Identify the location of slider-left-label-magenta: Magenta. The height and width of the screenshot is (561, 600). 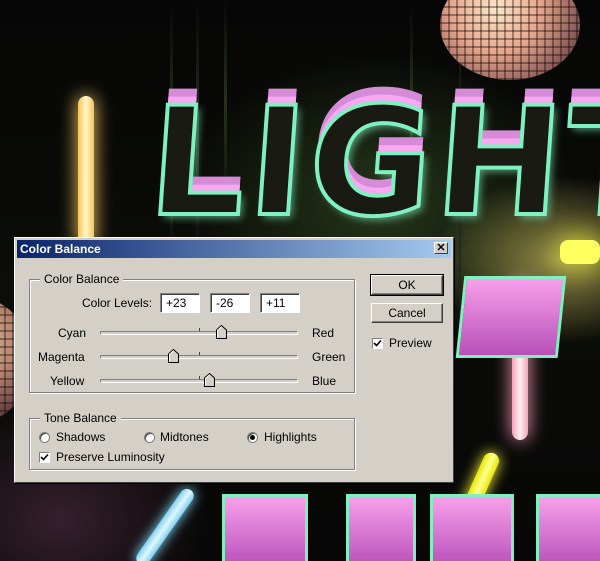
(61, 357).